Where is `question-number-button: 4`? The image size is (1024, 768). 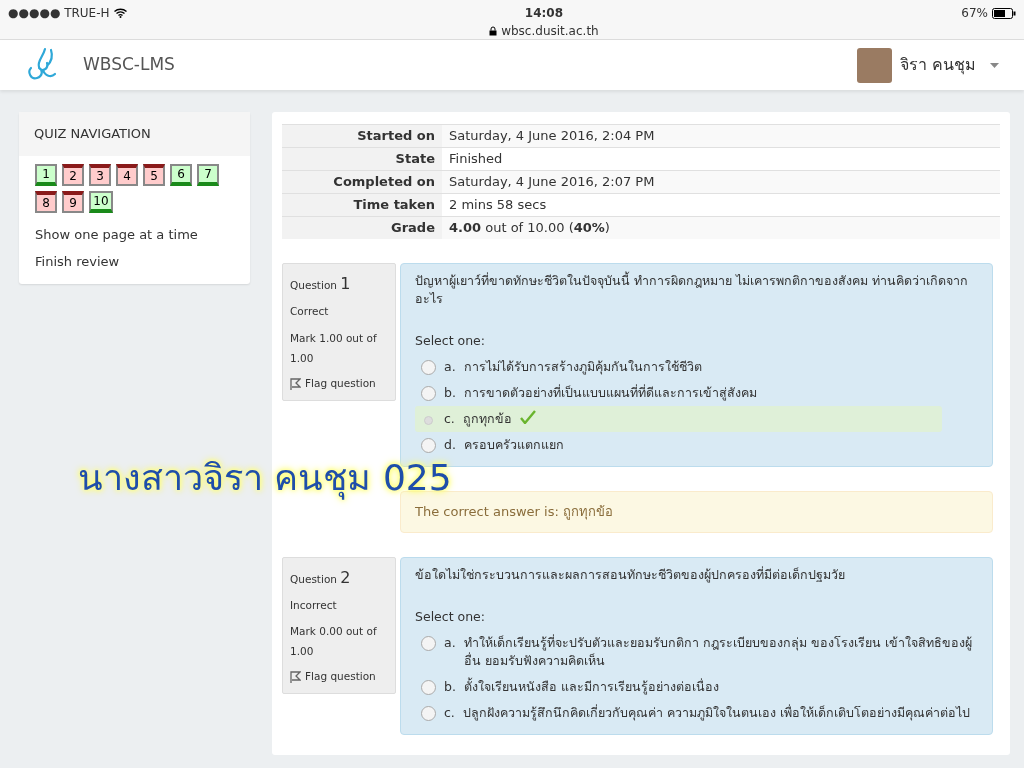
question-number-button: 4 is located at coordinates (127, 174).